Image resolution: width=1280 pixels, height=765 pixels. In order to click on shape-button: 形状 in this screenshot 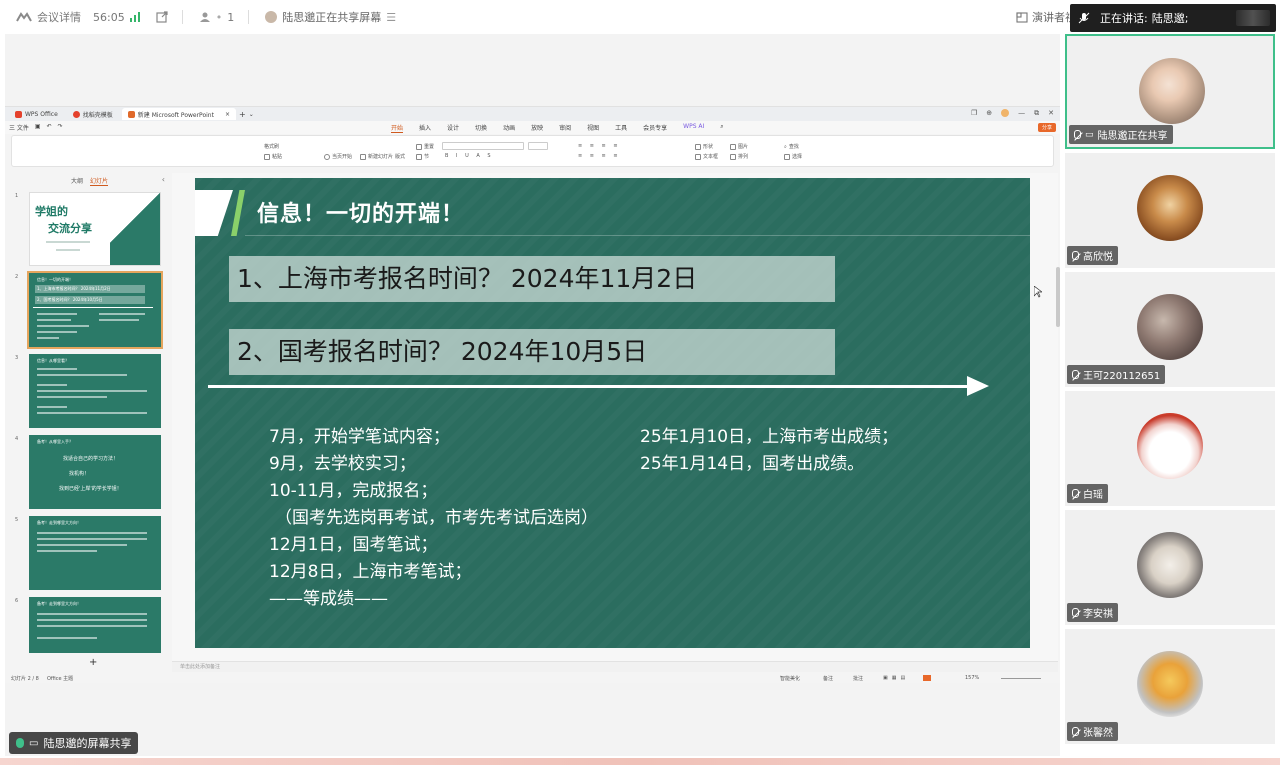, I will do `click(704, 146)`.